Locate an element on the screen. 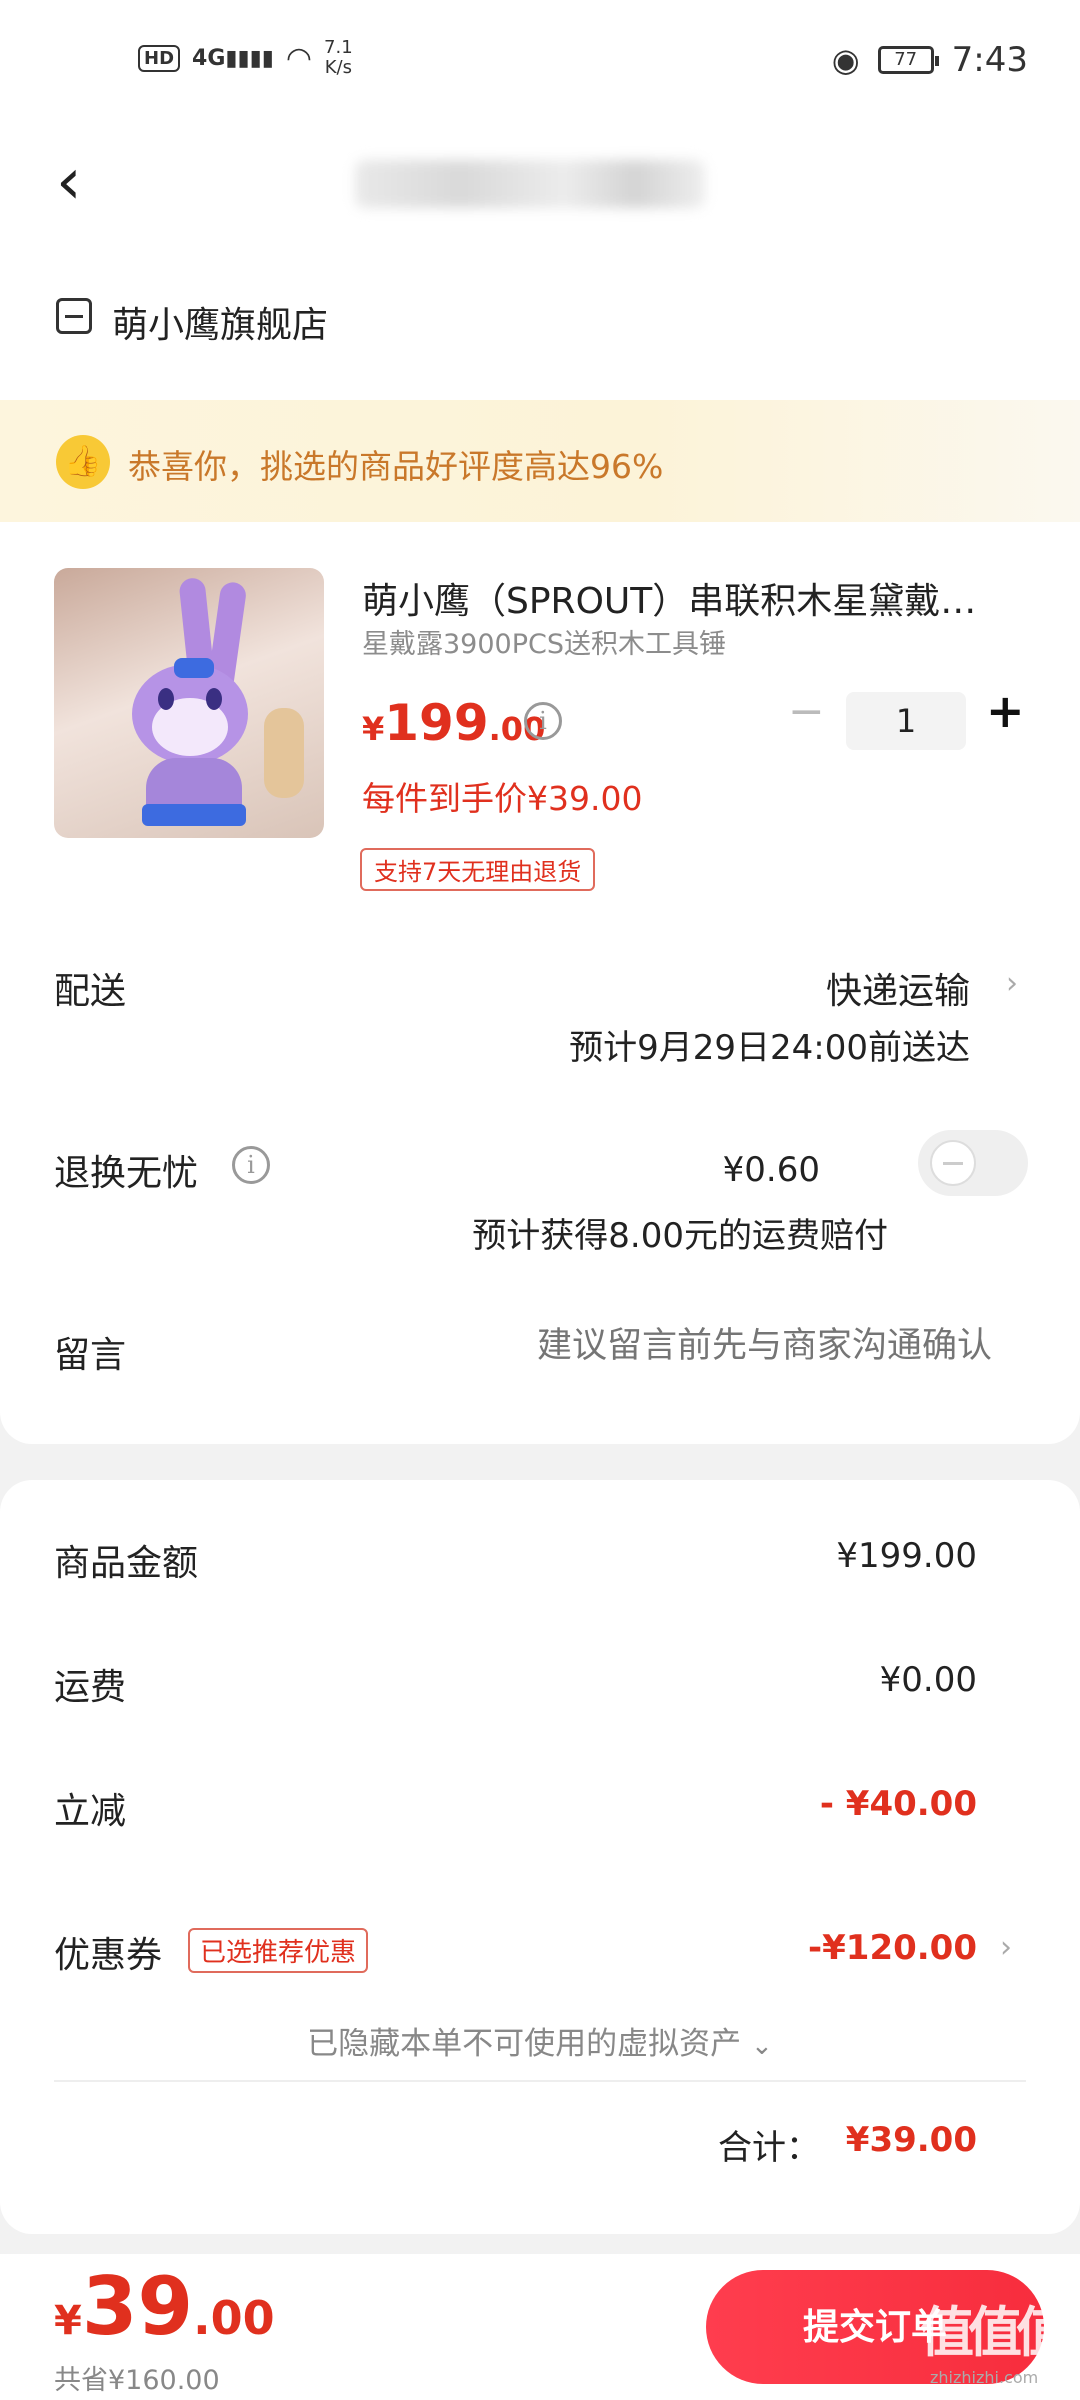  signal-4g-icon: 4G▮▮▮▮ is located at coordinates (233, 58).